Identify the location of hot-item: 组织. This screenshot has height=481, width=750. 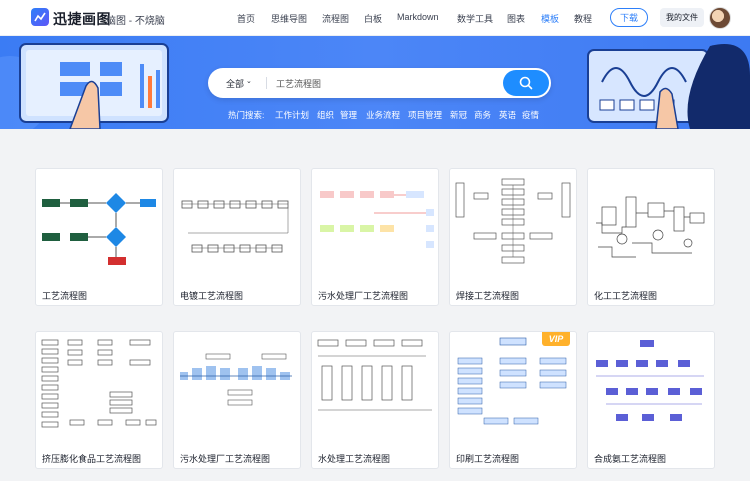
(325, 115).